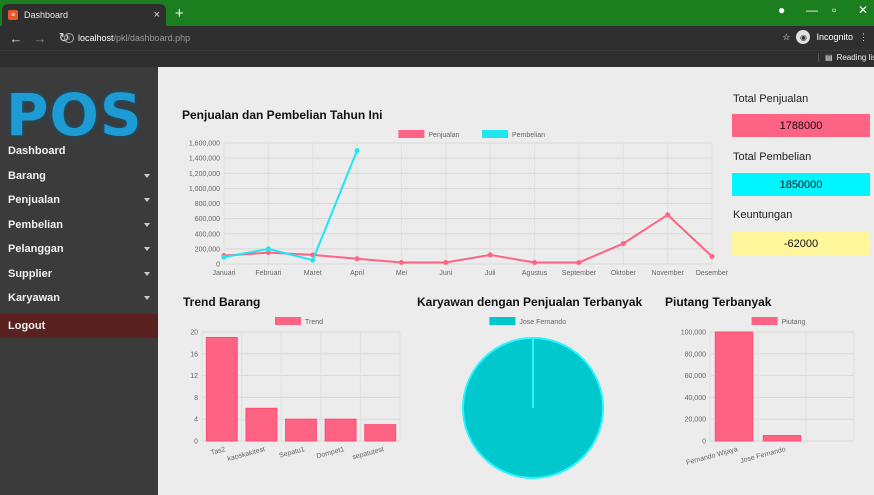 The height and width of the screenshot is (495, 874). What do you see at coordinates (224, 273) in the screenshot?
I see `x-tick-label: Januari` at bounding box center [224, 273].